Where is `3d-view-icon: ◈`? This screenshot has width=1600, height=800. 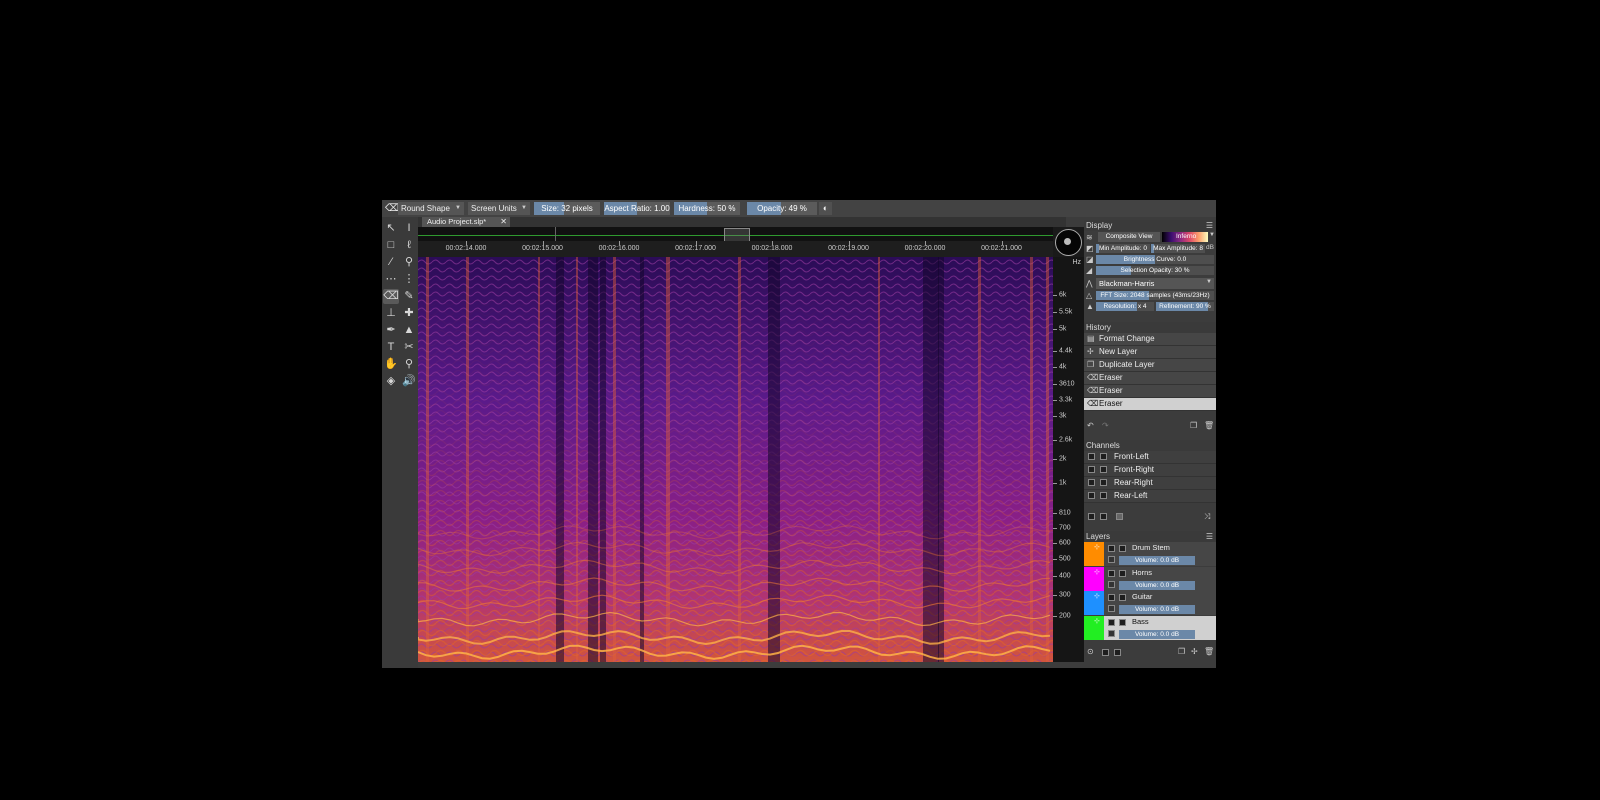
3d-view-icon: ◈ is located at coordinates (391, 381).